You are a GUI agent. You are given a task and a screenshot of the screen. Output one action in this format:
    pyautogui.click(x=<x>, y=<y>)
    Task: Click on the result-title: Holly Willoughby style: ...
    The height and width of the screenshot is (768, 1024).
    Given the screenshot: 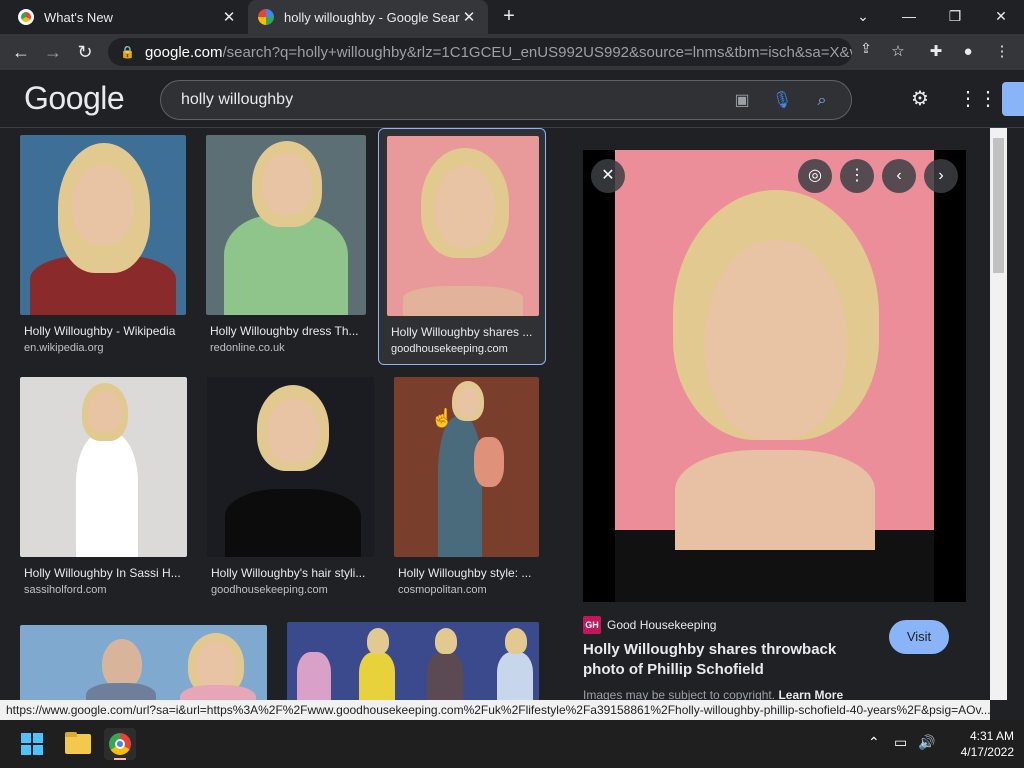 What is the action you would take?
    pyautogui.click(x=468, y=573)
    